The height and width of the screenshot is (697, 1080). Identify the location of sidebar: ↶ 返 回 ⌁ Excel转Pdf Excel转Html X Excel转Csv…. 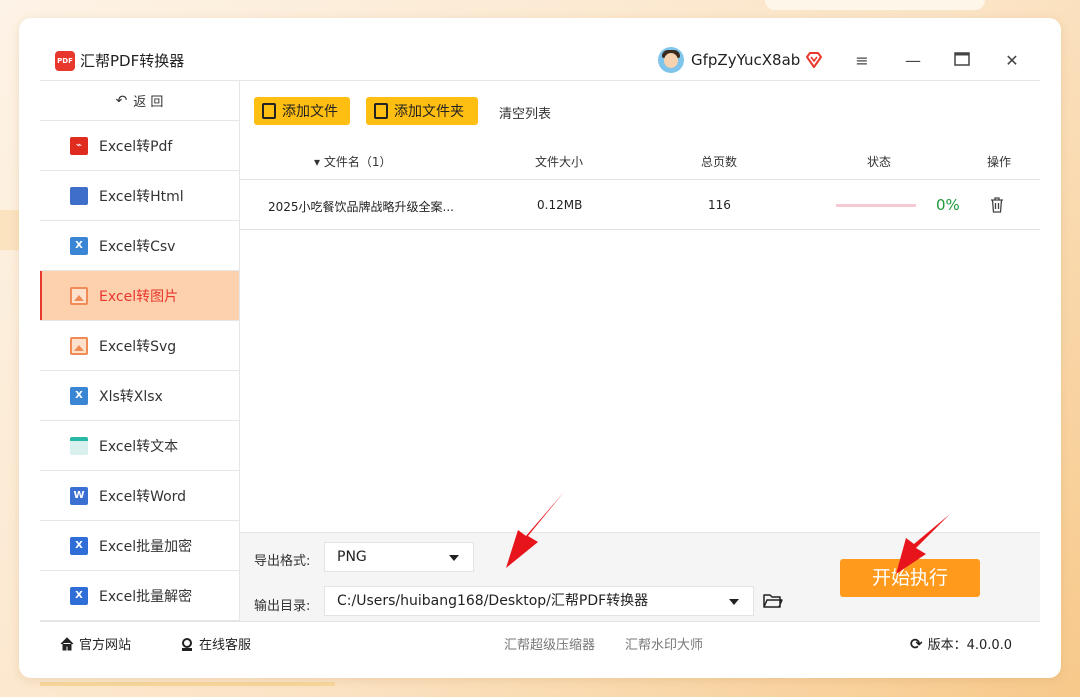
(140, 351).